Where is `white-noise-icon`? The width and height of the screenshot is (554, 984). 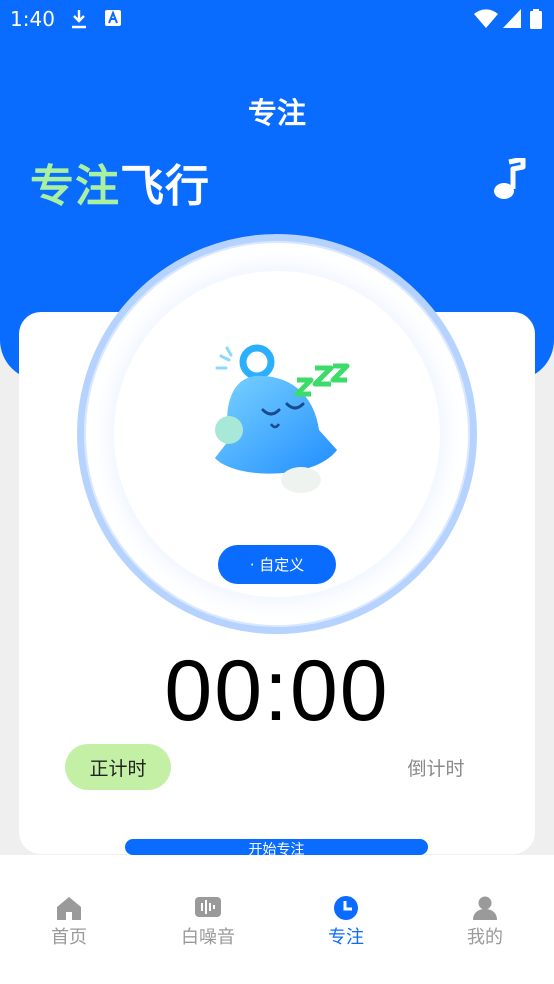 white-noise-icon is located at coordinates (208, 907).